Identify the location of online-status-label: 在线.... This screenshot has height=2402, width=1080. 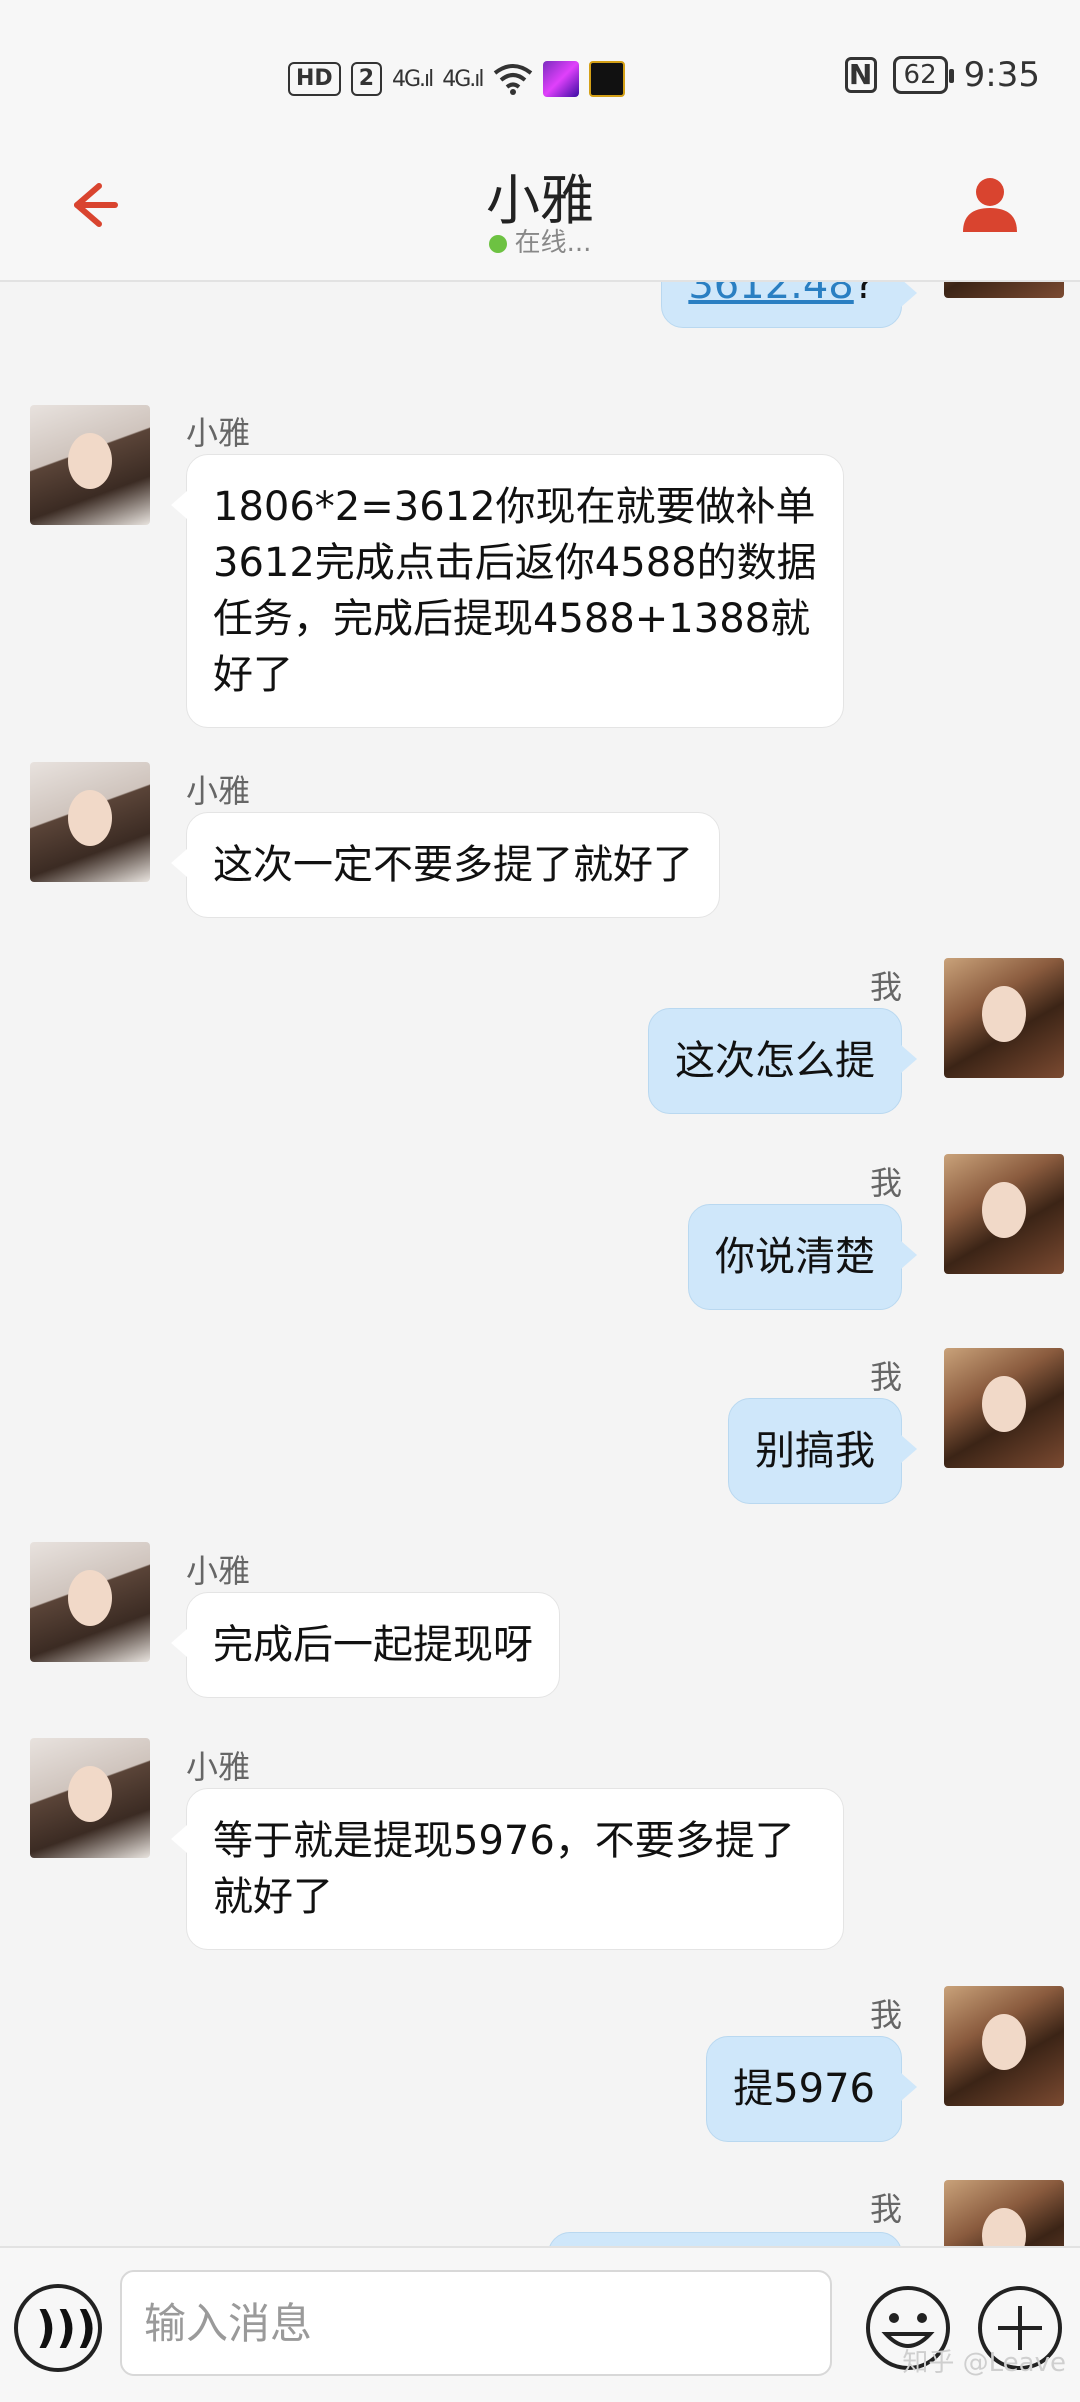
(553, 243).